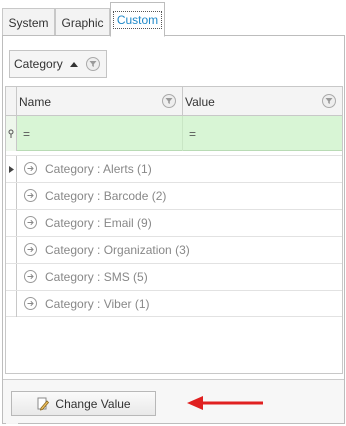  I want to click on filter-row-indicator, so click(11, 133).